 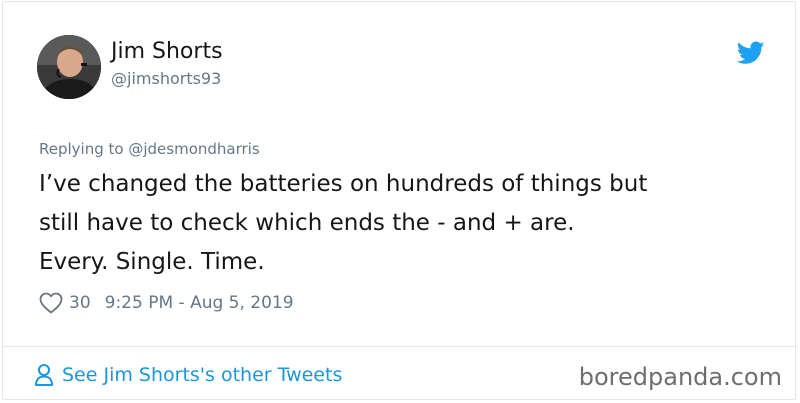 What do you see at coordinates (400, 346) in the screenshot?
I see `footer-divider` at bounding box center [400, 346].